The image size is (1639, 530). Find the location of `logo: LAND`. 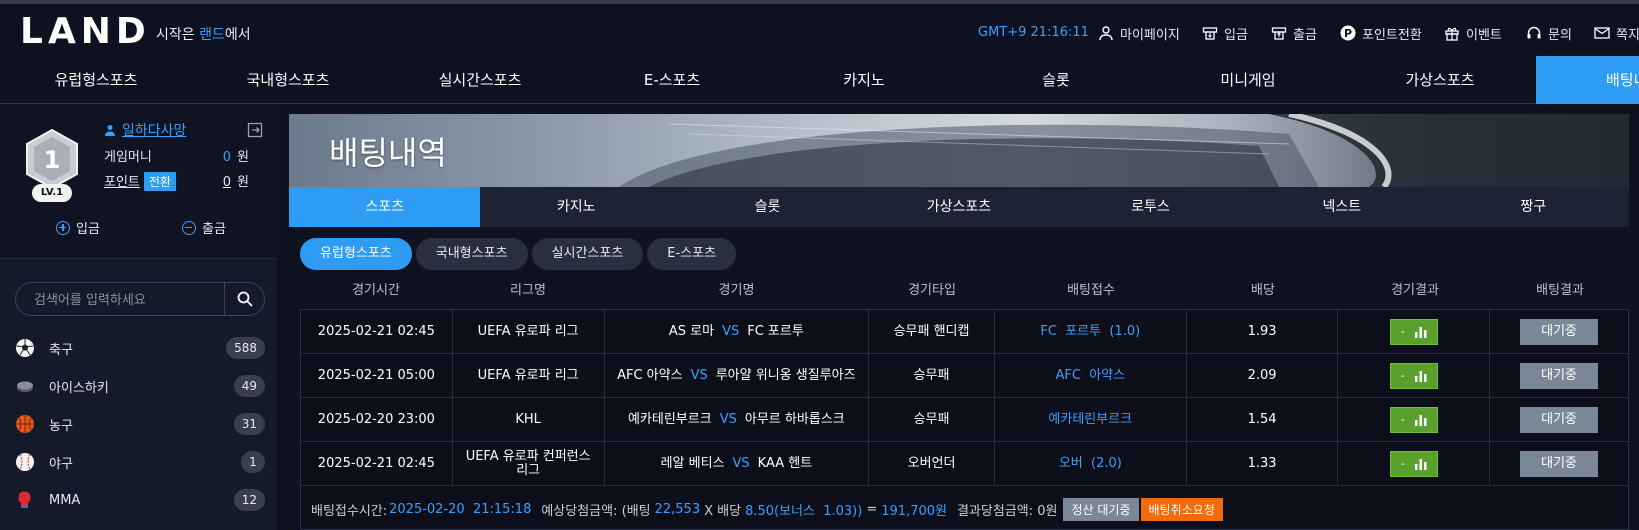

logo: LAND is located at coordinates (85, 32).